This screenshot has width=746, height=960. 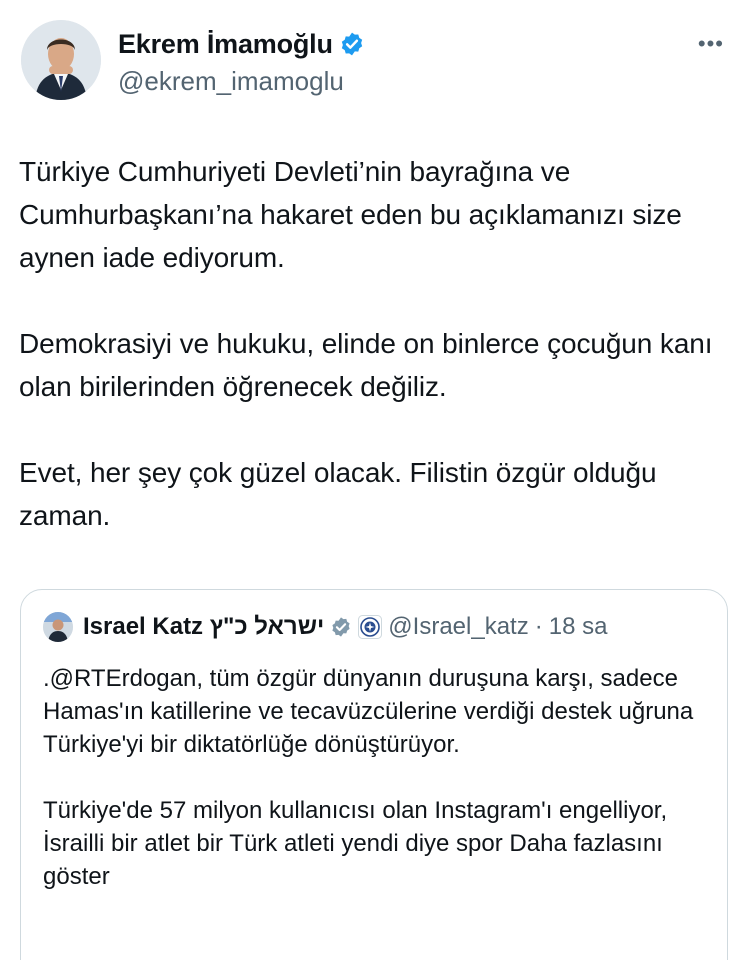 I want to click on verified-badge-icon, so click(x=351, y=44).